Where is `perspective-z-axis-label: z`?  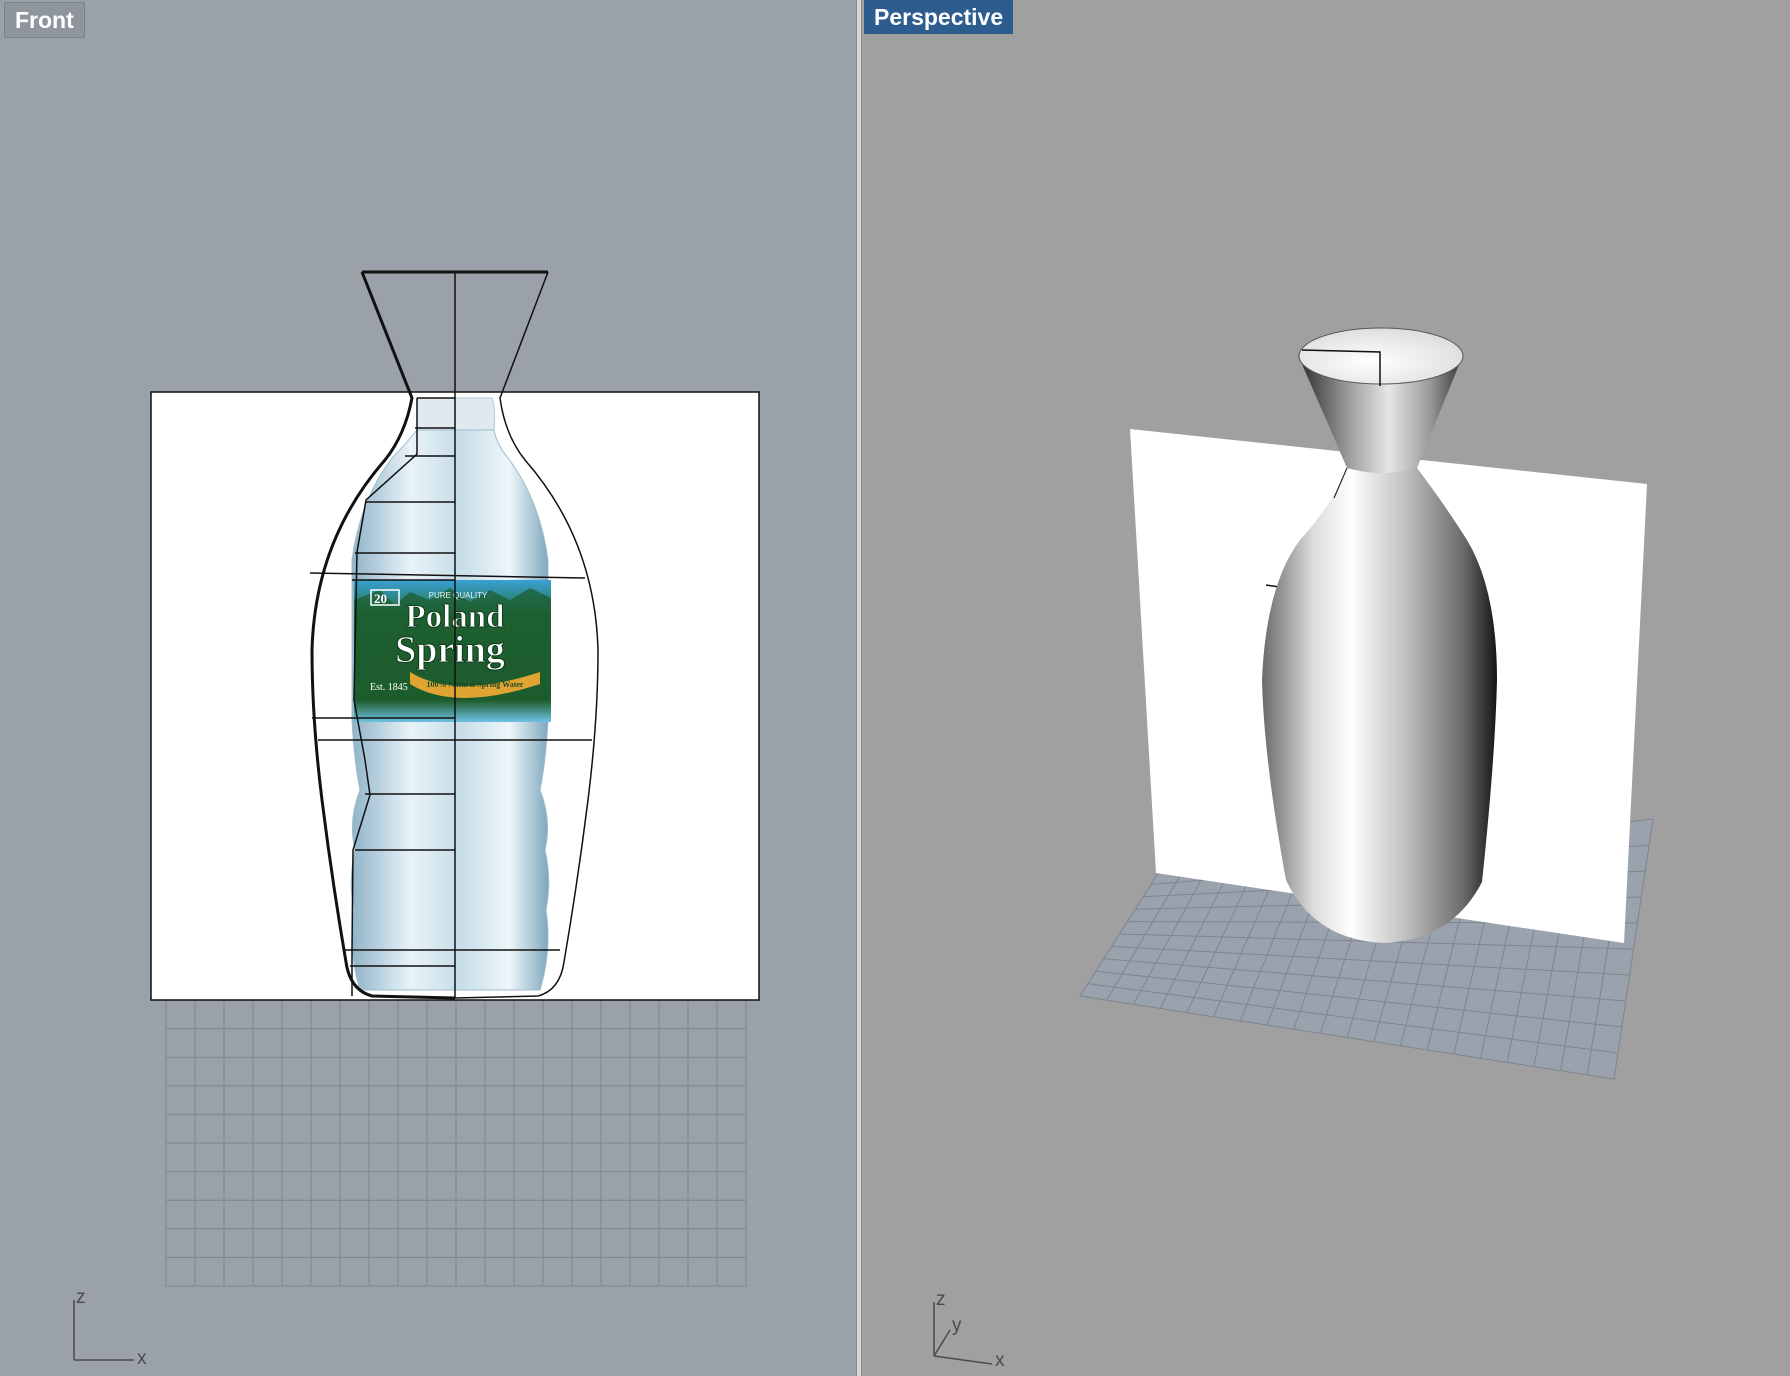
perspective-z-axis-label: z is located at coordinates (941, 1299).